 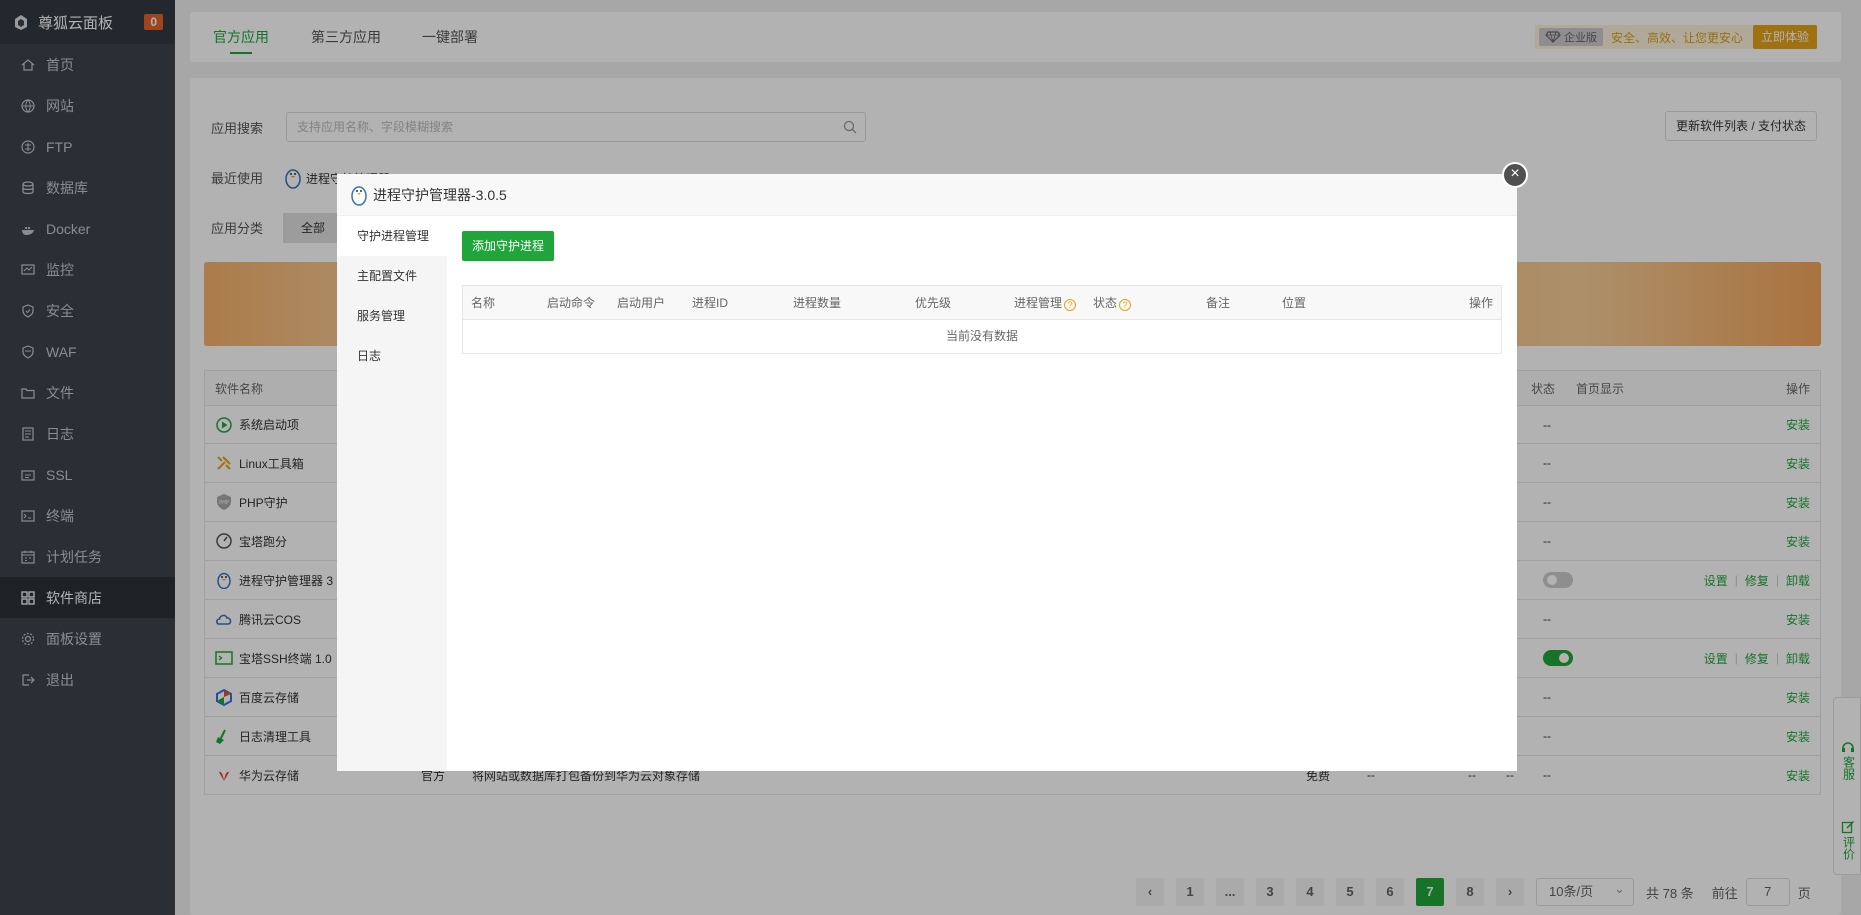 What do you see at coordinates (359, 195) in the screenshot?
I see `penguin-icon` at bounding box center [359, 195].